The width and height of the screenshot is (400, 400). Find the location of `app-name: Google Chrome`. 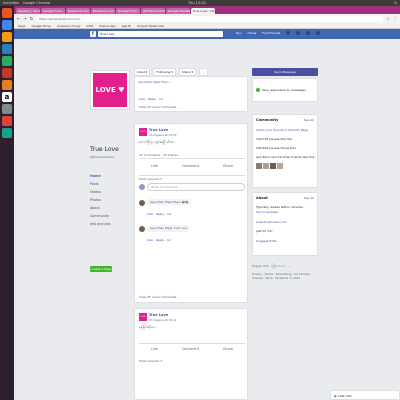

app-name: Google Chrome is located at coordinates (36, 3).